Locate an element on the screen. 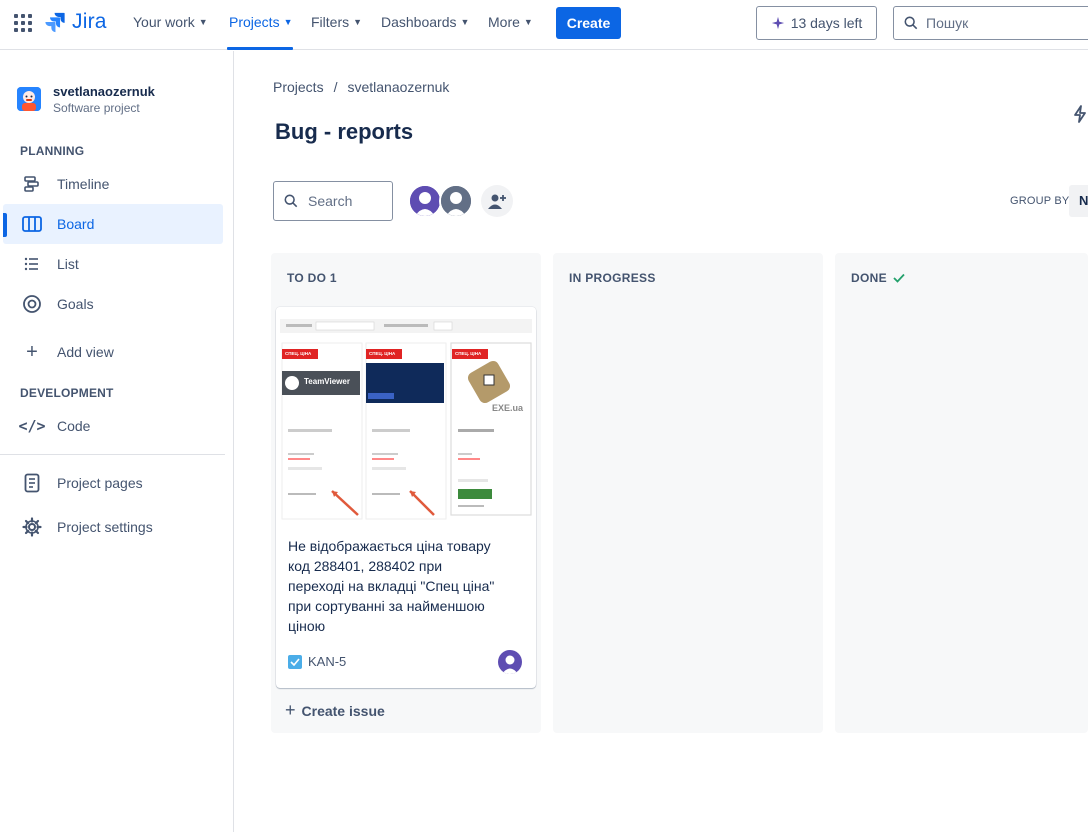 The width and height of the screenshot is (1088, 832). sidebar-item-label: Timeline is located at coordinates (83, 184).